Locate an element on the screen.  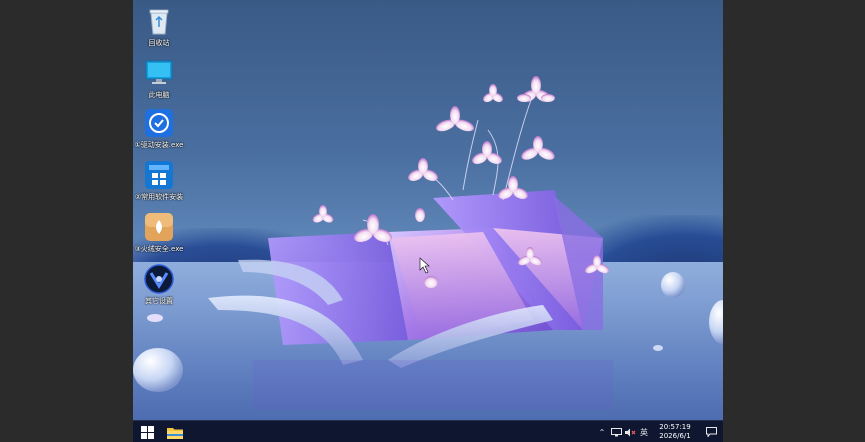
desktop-icon-software-install: ②常用软件安装 is located at coordinates (160, 181).